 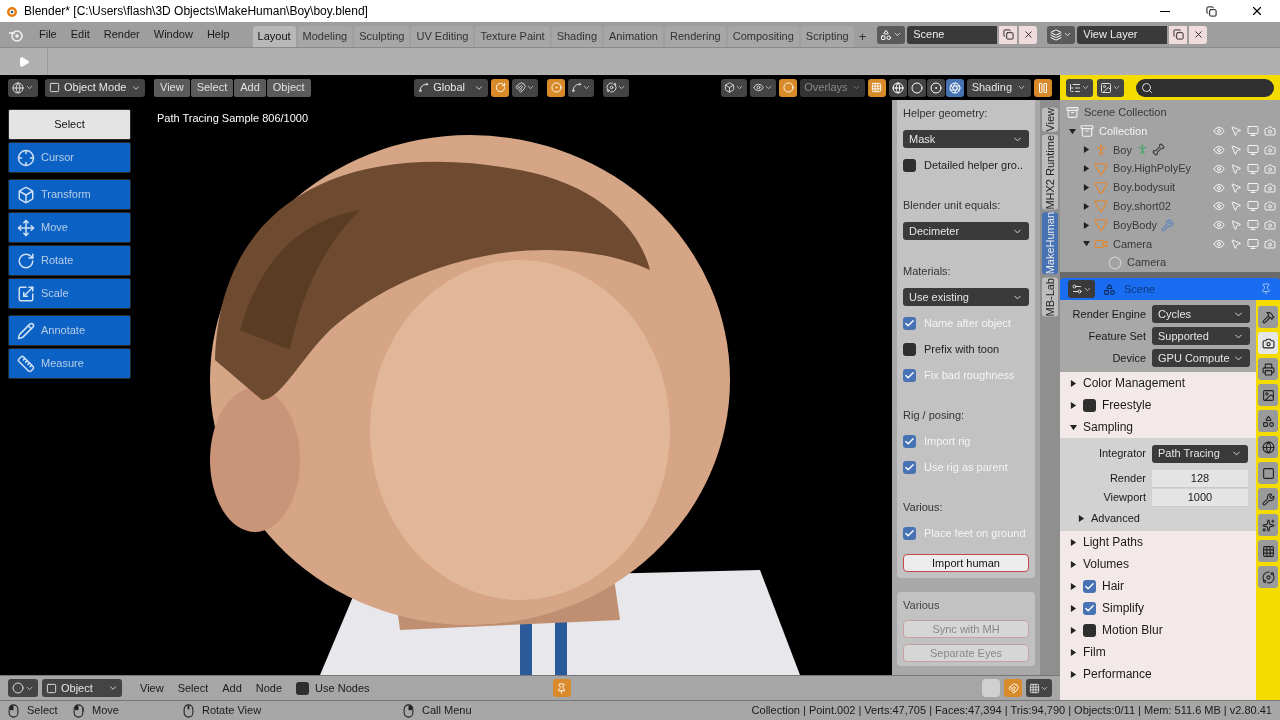 What do you see at coordinates (1106, 564) in the screenshot?
I see `panel-title: Volumes` at bounding box center [1106, 564].